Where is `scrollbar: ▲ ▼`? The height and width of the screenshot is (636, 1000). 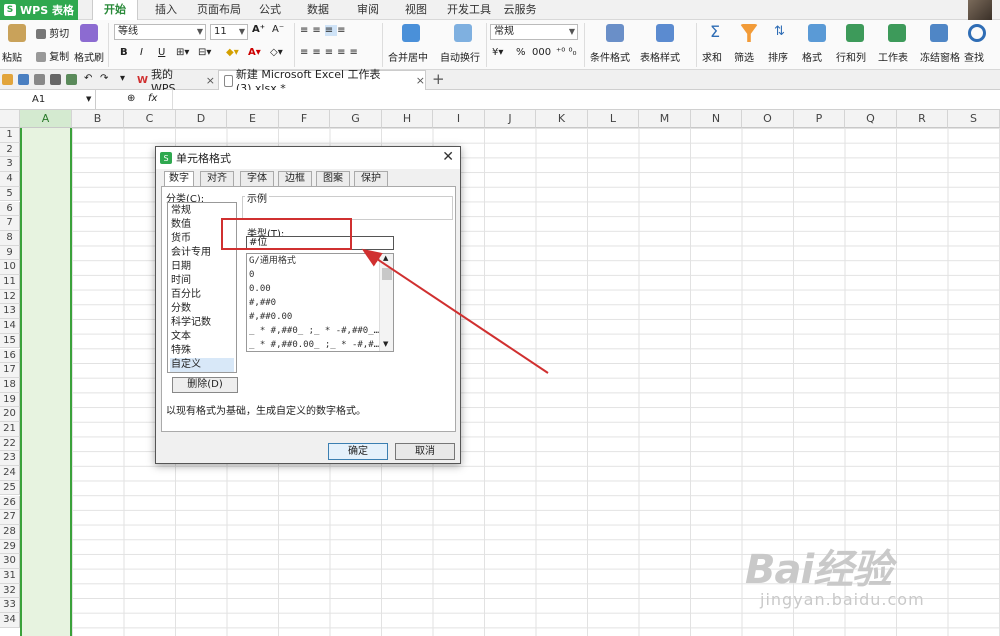
scrollbar: ▲ ▼ is located at coordinates (386, 302).